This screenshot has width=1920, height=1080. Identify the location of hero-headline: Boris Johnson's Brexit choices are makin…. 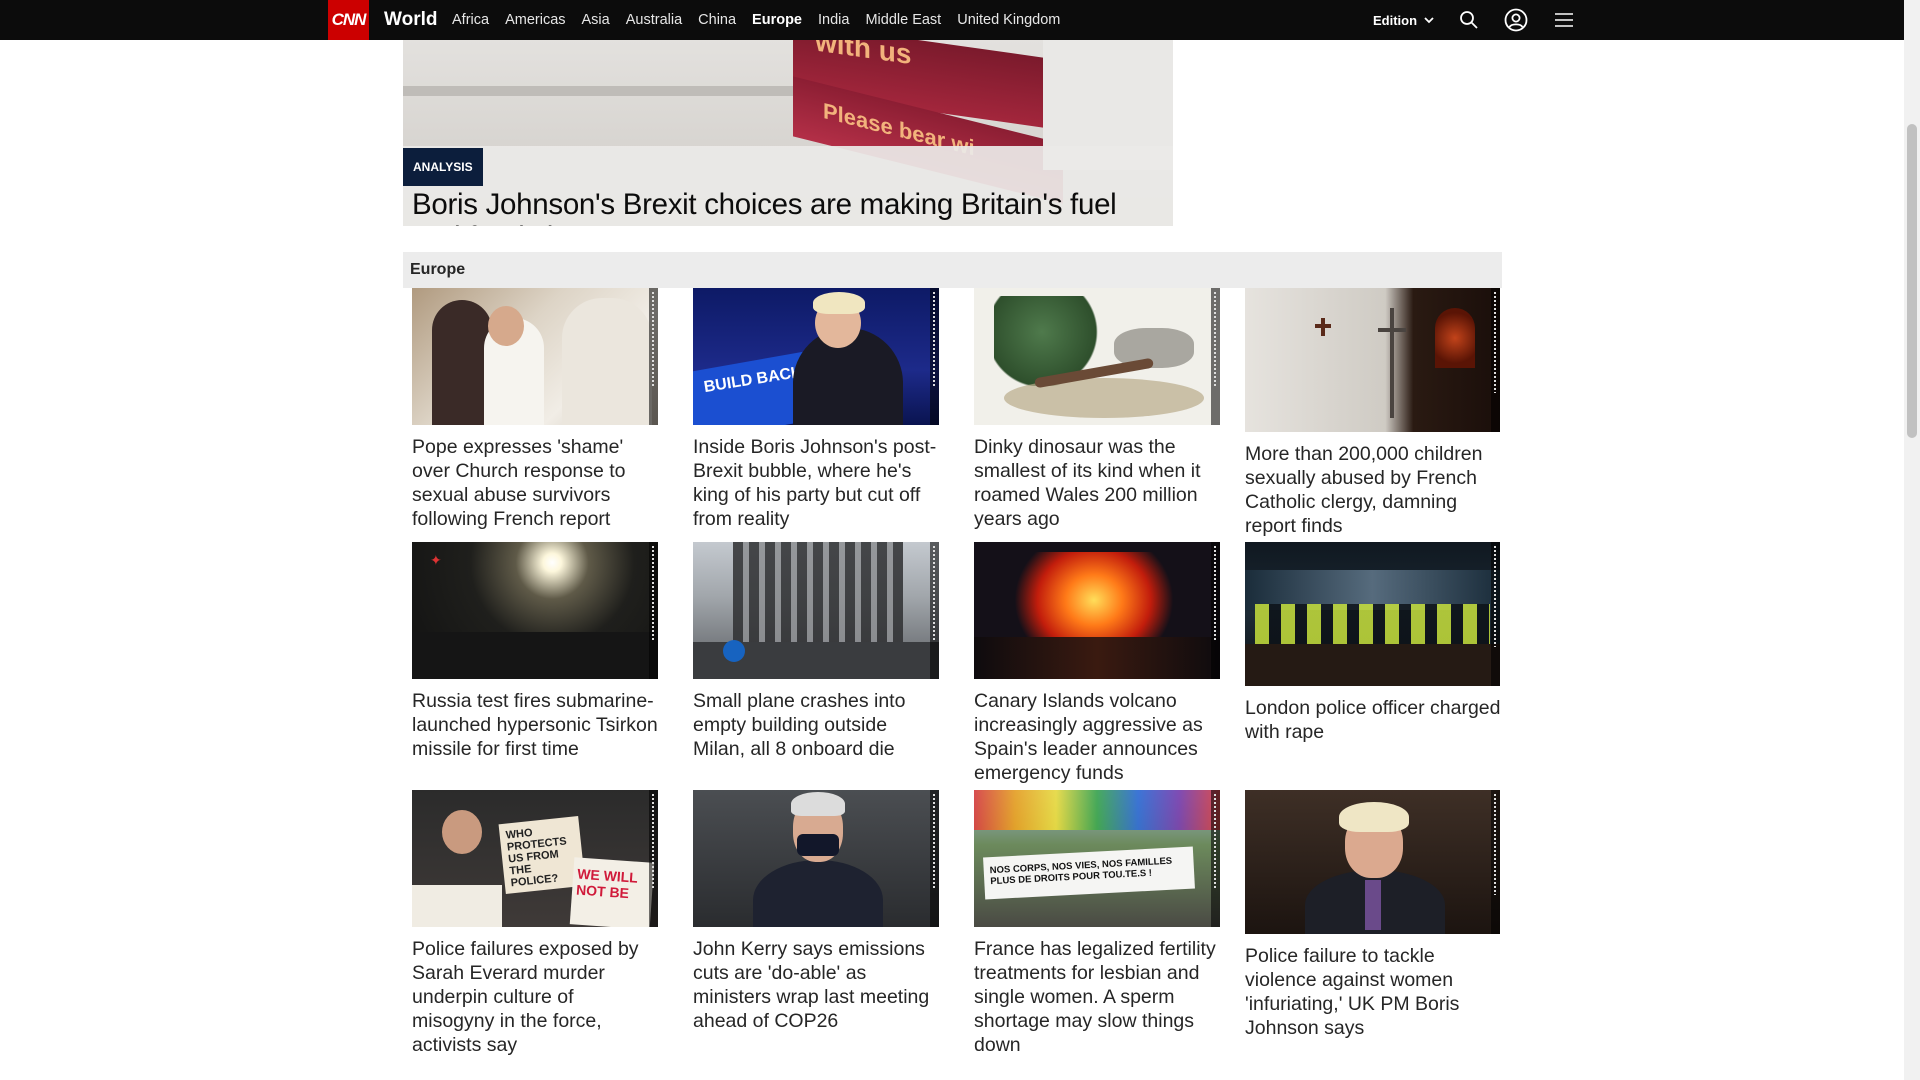
(792, 207).